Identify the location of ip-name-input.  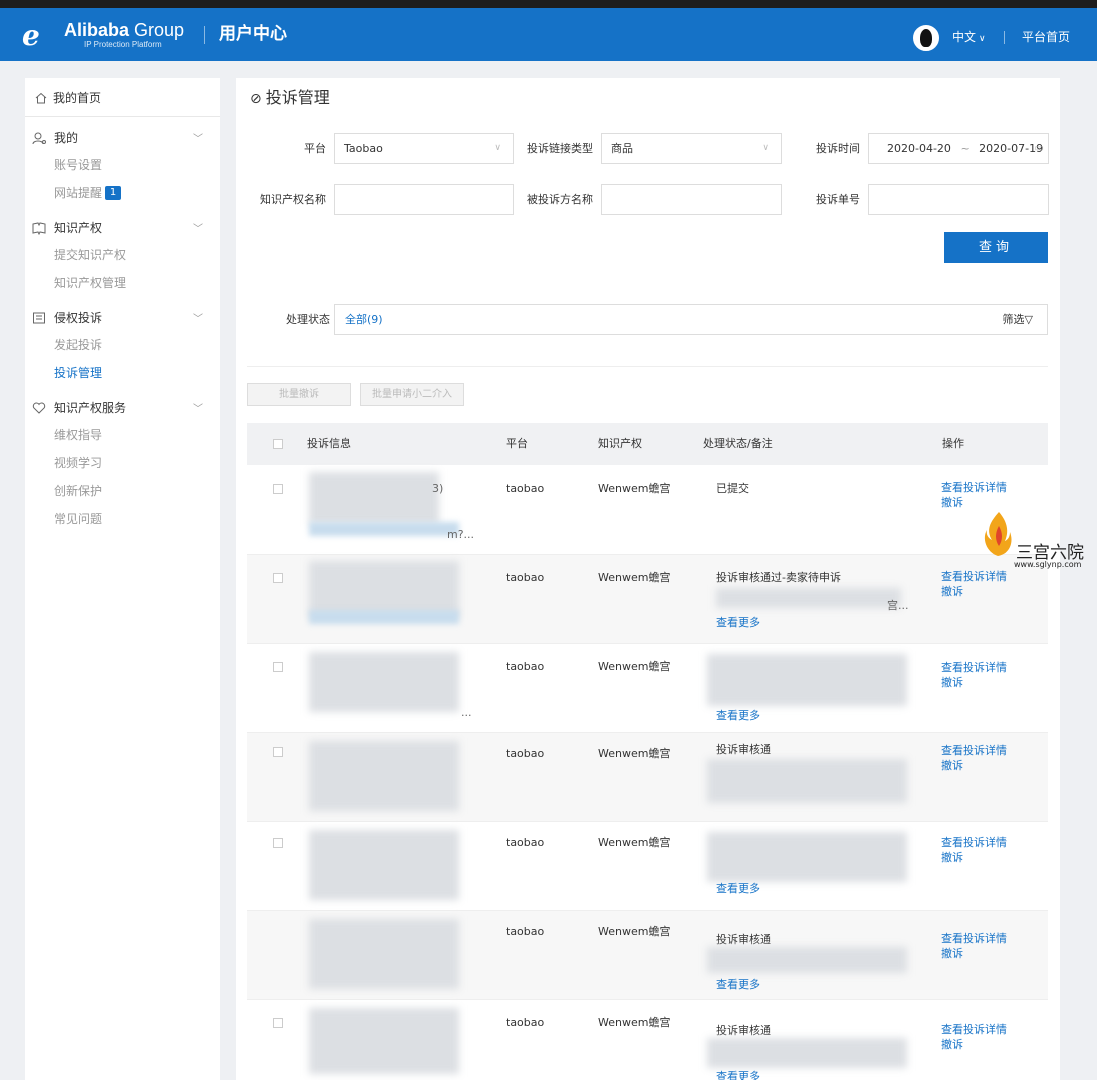
(424, 199).